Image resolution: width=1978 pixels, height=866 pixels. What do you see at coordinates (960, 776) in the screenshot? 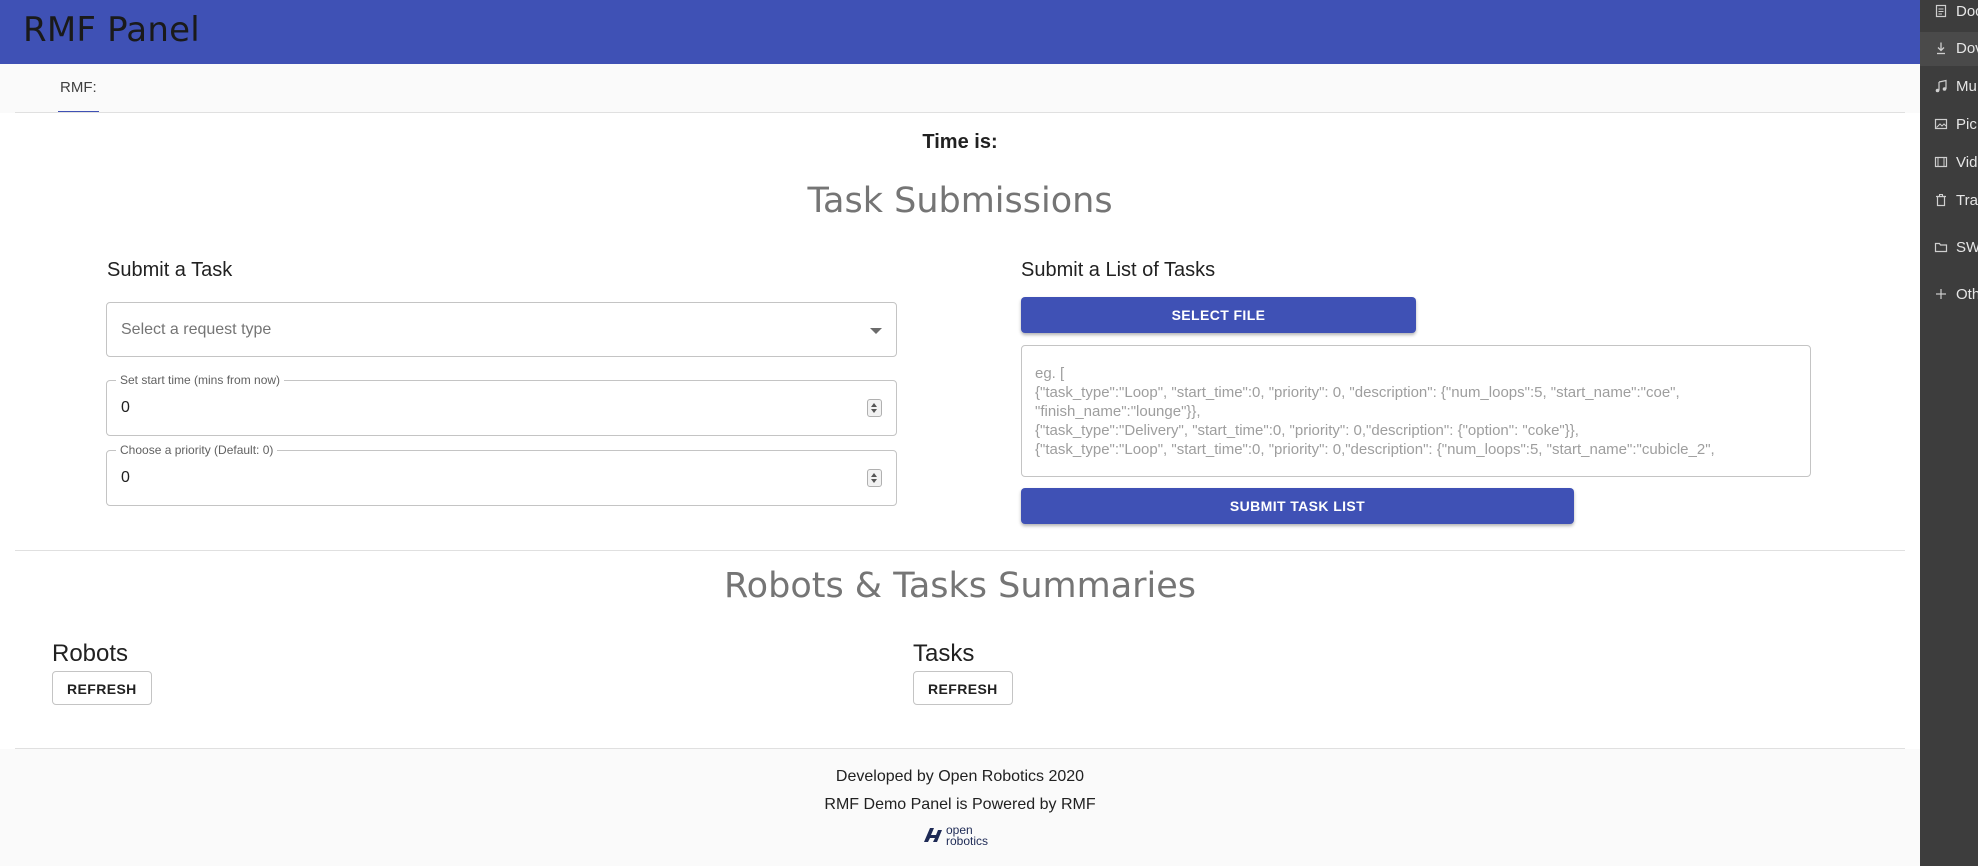
I see `footer-credit: Developed by Open Robotics 2020` at bounding box center [960, 776].